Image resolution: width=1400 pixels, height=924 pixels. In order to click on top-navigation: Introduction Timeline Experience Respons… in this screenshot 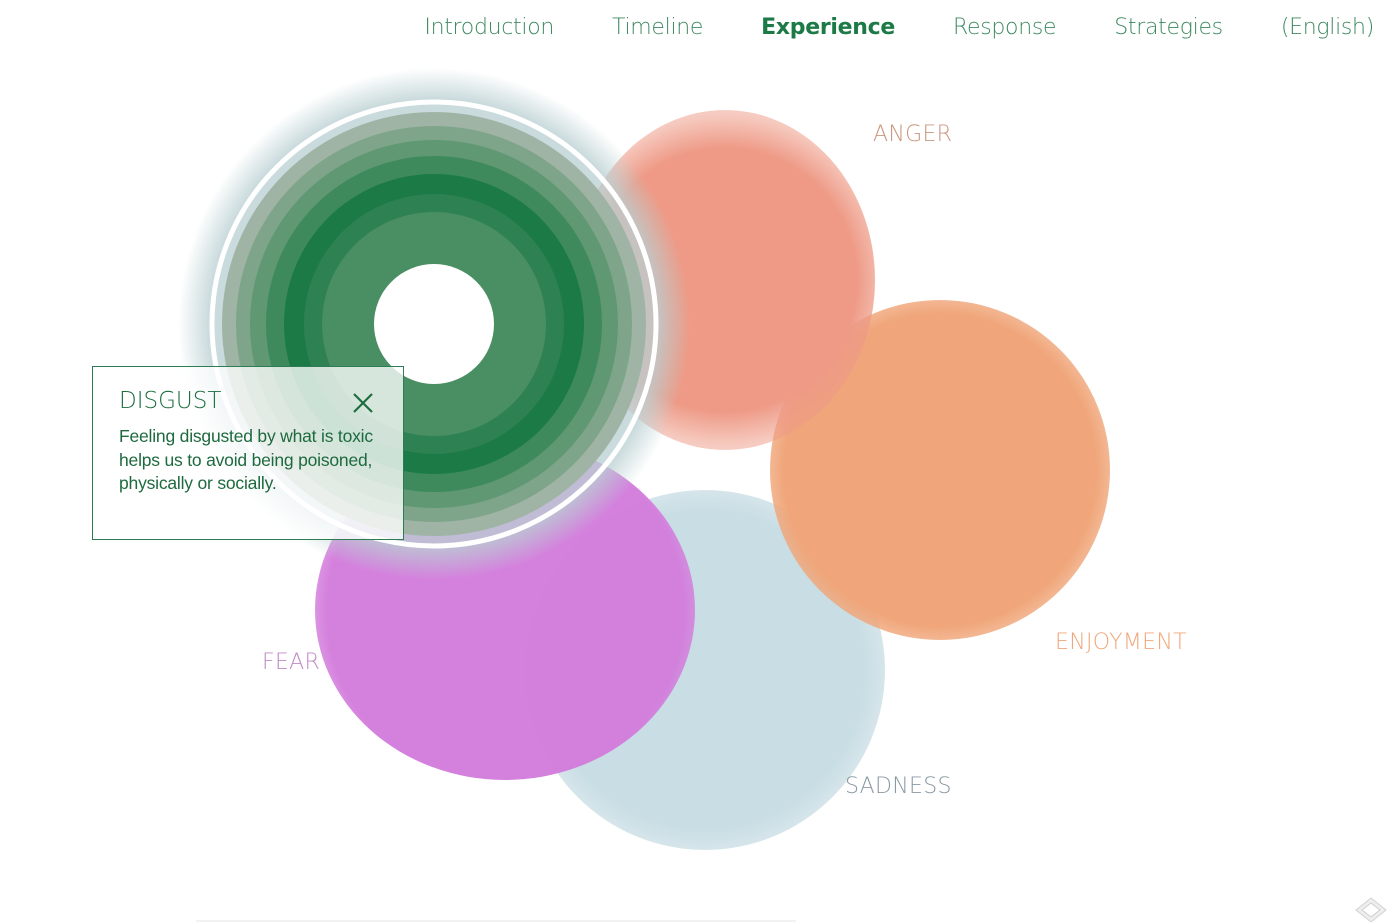, I will do `click(870, 28)`.